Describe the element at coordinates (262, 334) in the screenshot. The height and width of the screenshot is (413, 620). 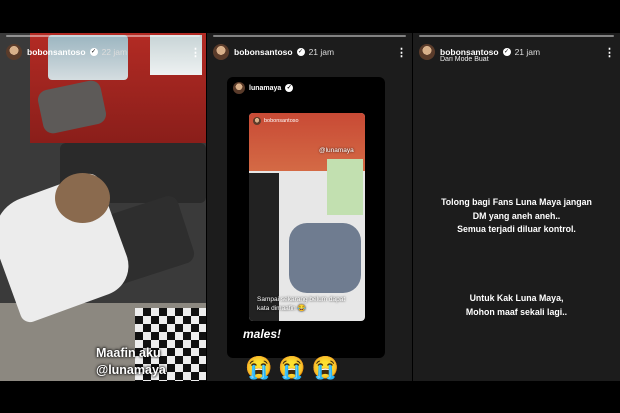
I see `repost-caption: males!` at that location.